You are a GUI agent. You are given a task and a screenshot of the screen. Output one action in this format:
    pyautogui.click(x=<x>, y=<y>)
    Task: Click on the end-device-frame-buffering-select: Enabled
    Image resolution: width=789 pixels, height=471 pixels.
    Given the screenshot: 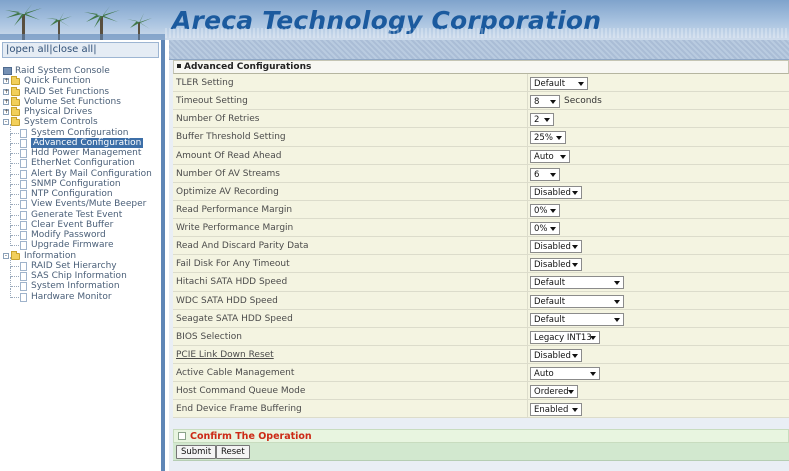 What is the action you would take?
    pyautogui.click(x=556, y=410)
    